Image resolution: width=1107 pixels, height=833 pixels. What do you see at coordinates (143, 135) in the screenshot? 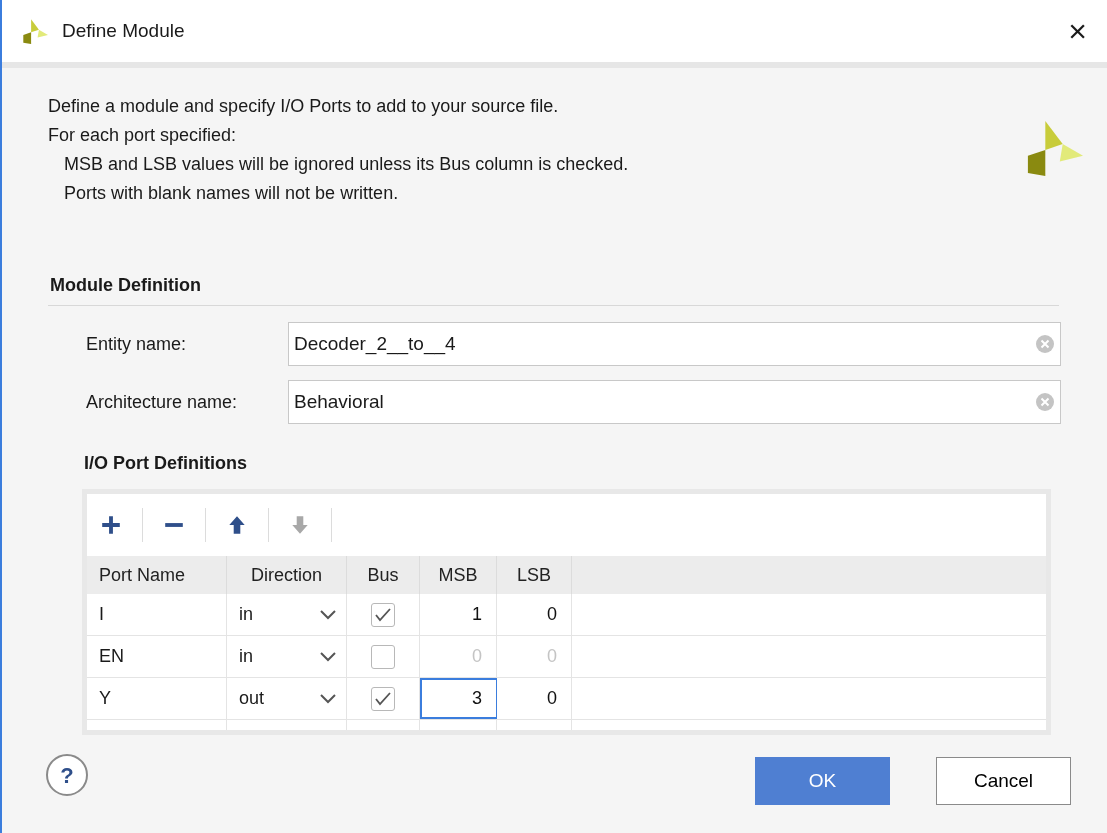
I see `intro-text: For each port specified:` at bounding box center [143, 135].